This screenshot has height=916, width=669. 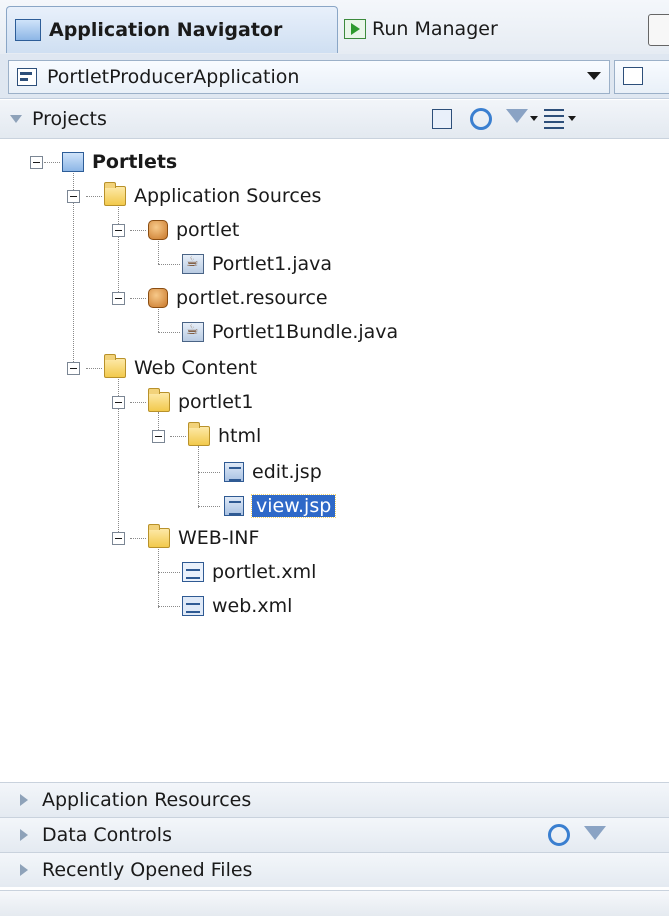 I want to click on tree-node-portlet1bundle-java: Portlet1Bundle.java, so click(x=290, y=332).